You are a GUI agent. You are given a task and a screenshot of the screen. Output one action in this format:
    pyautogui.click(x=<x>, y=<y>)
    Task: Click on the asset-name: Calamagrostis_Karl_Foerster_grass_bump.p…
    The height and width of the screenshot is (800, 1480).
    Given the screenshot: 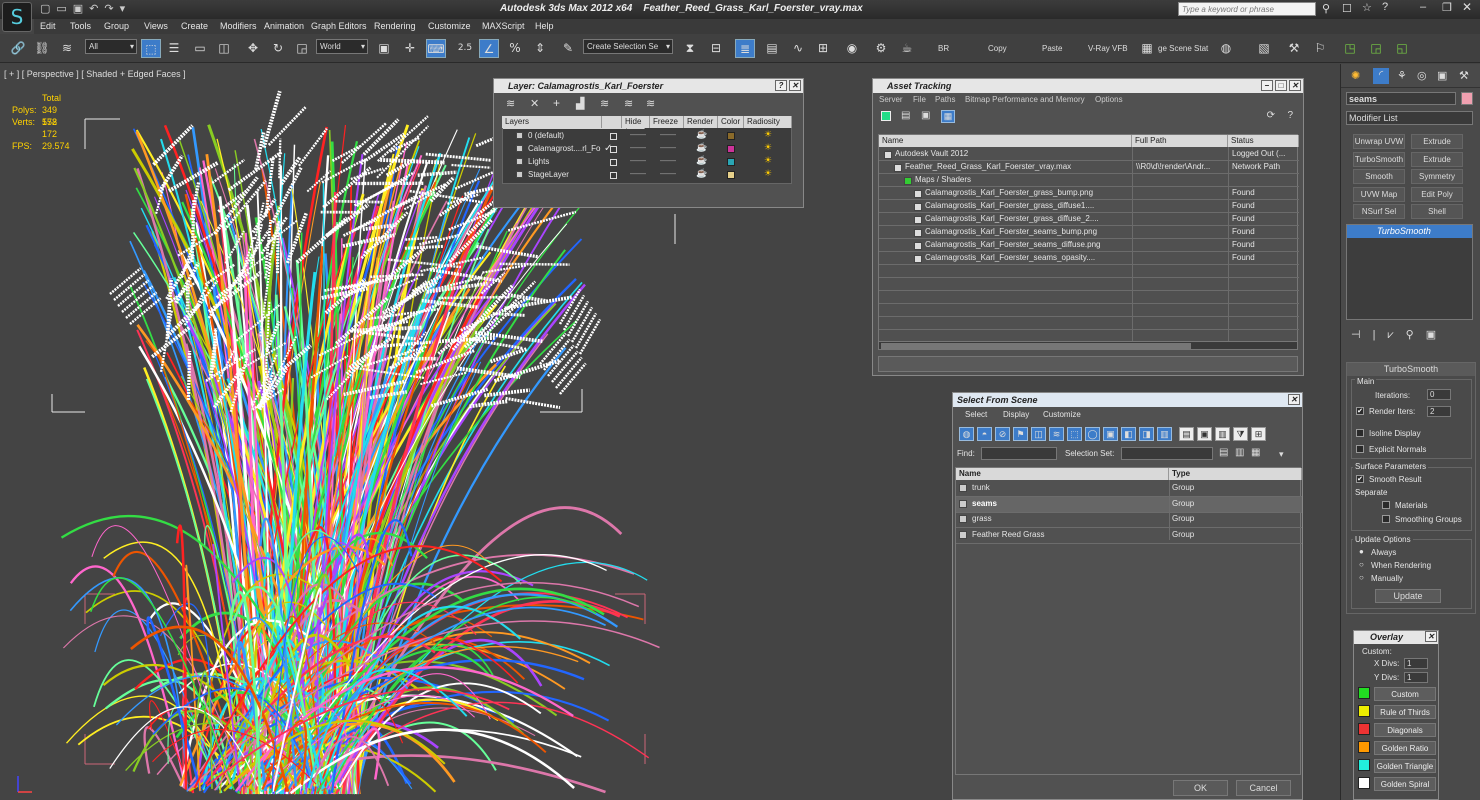 What is the action you would take?
    pyautogui.click(x=1009, y=192)
    